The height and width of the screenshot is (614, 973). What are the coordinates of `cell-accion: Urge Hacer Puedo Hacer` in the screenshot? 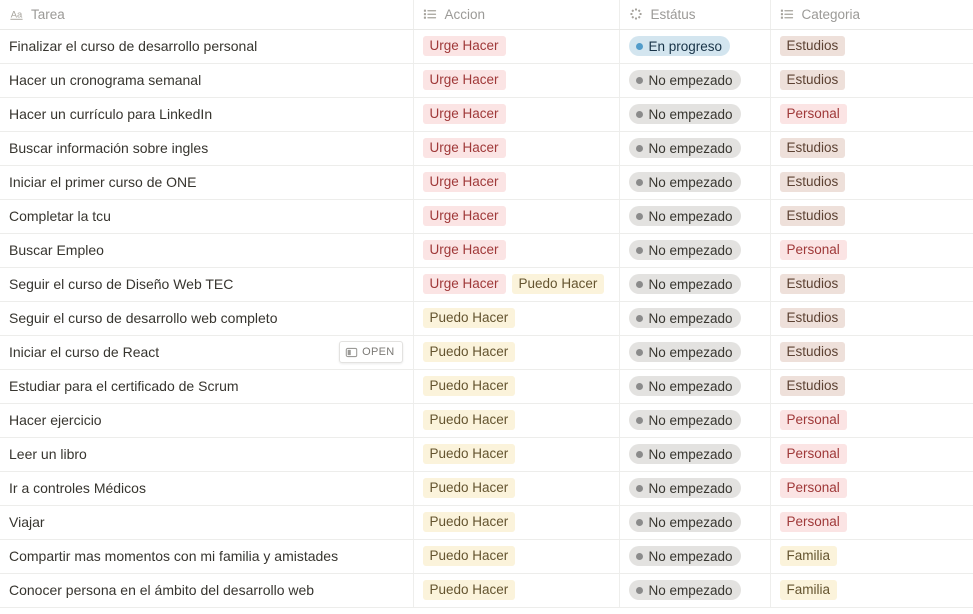 It's located at (515, 284).